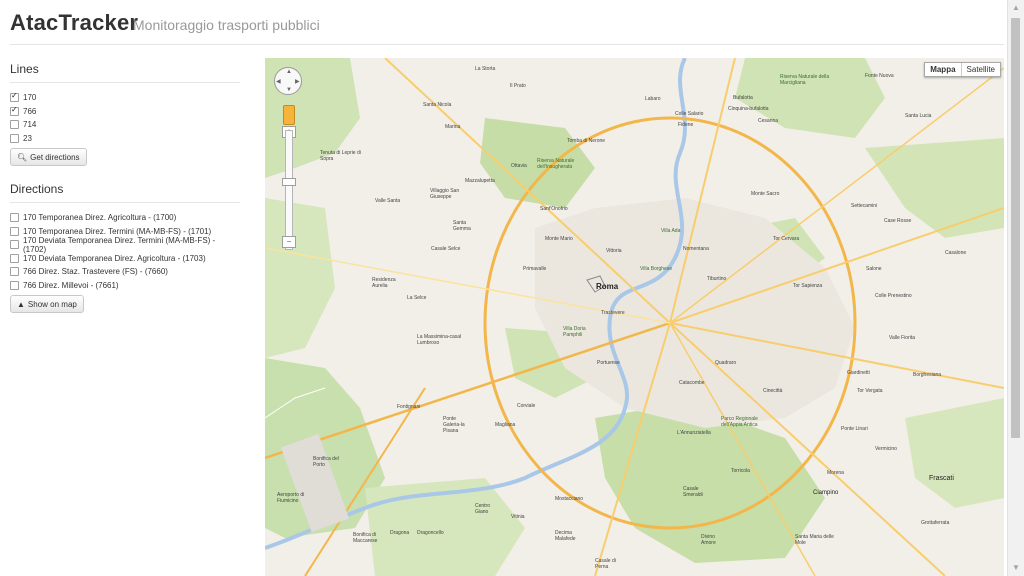 The width and height of the screenshot is (1024, 576). Describe the element at coordinates (125, 98) in the screenshot. I see `line-option-170: 170` at that location.